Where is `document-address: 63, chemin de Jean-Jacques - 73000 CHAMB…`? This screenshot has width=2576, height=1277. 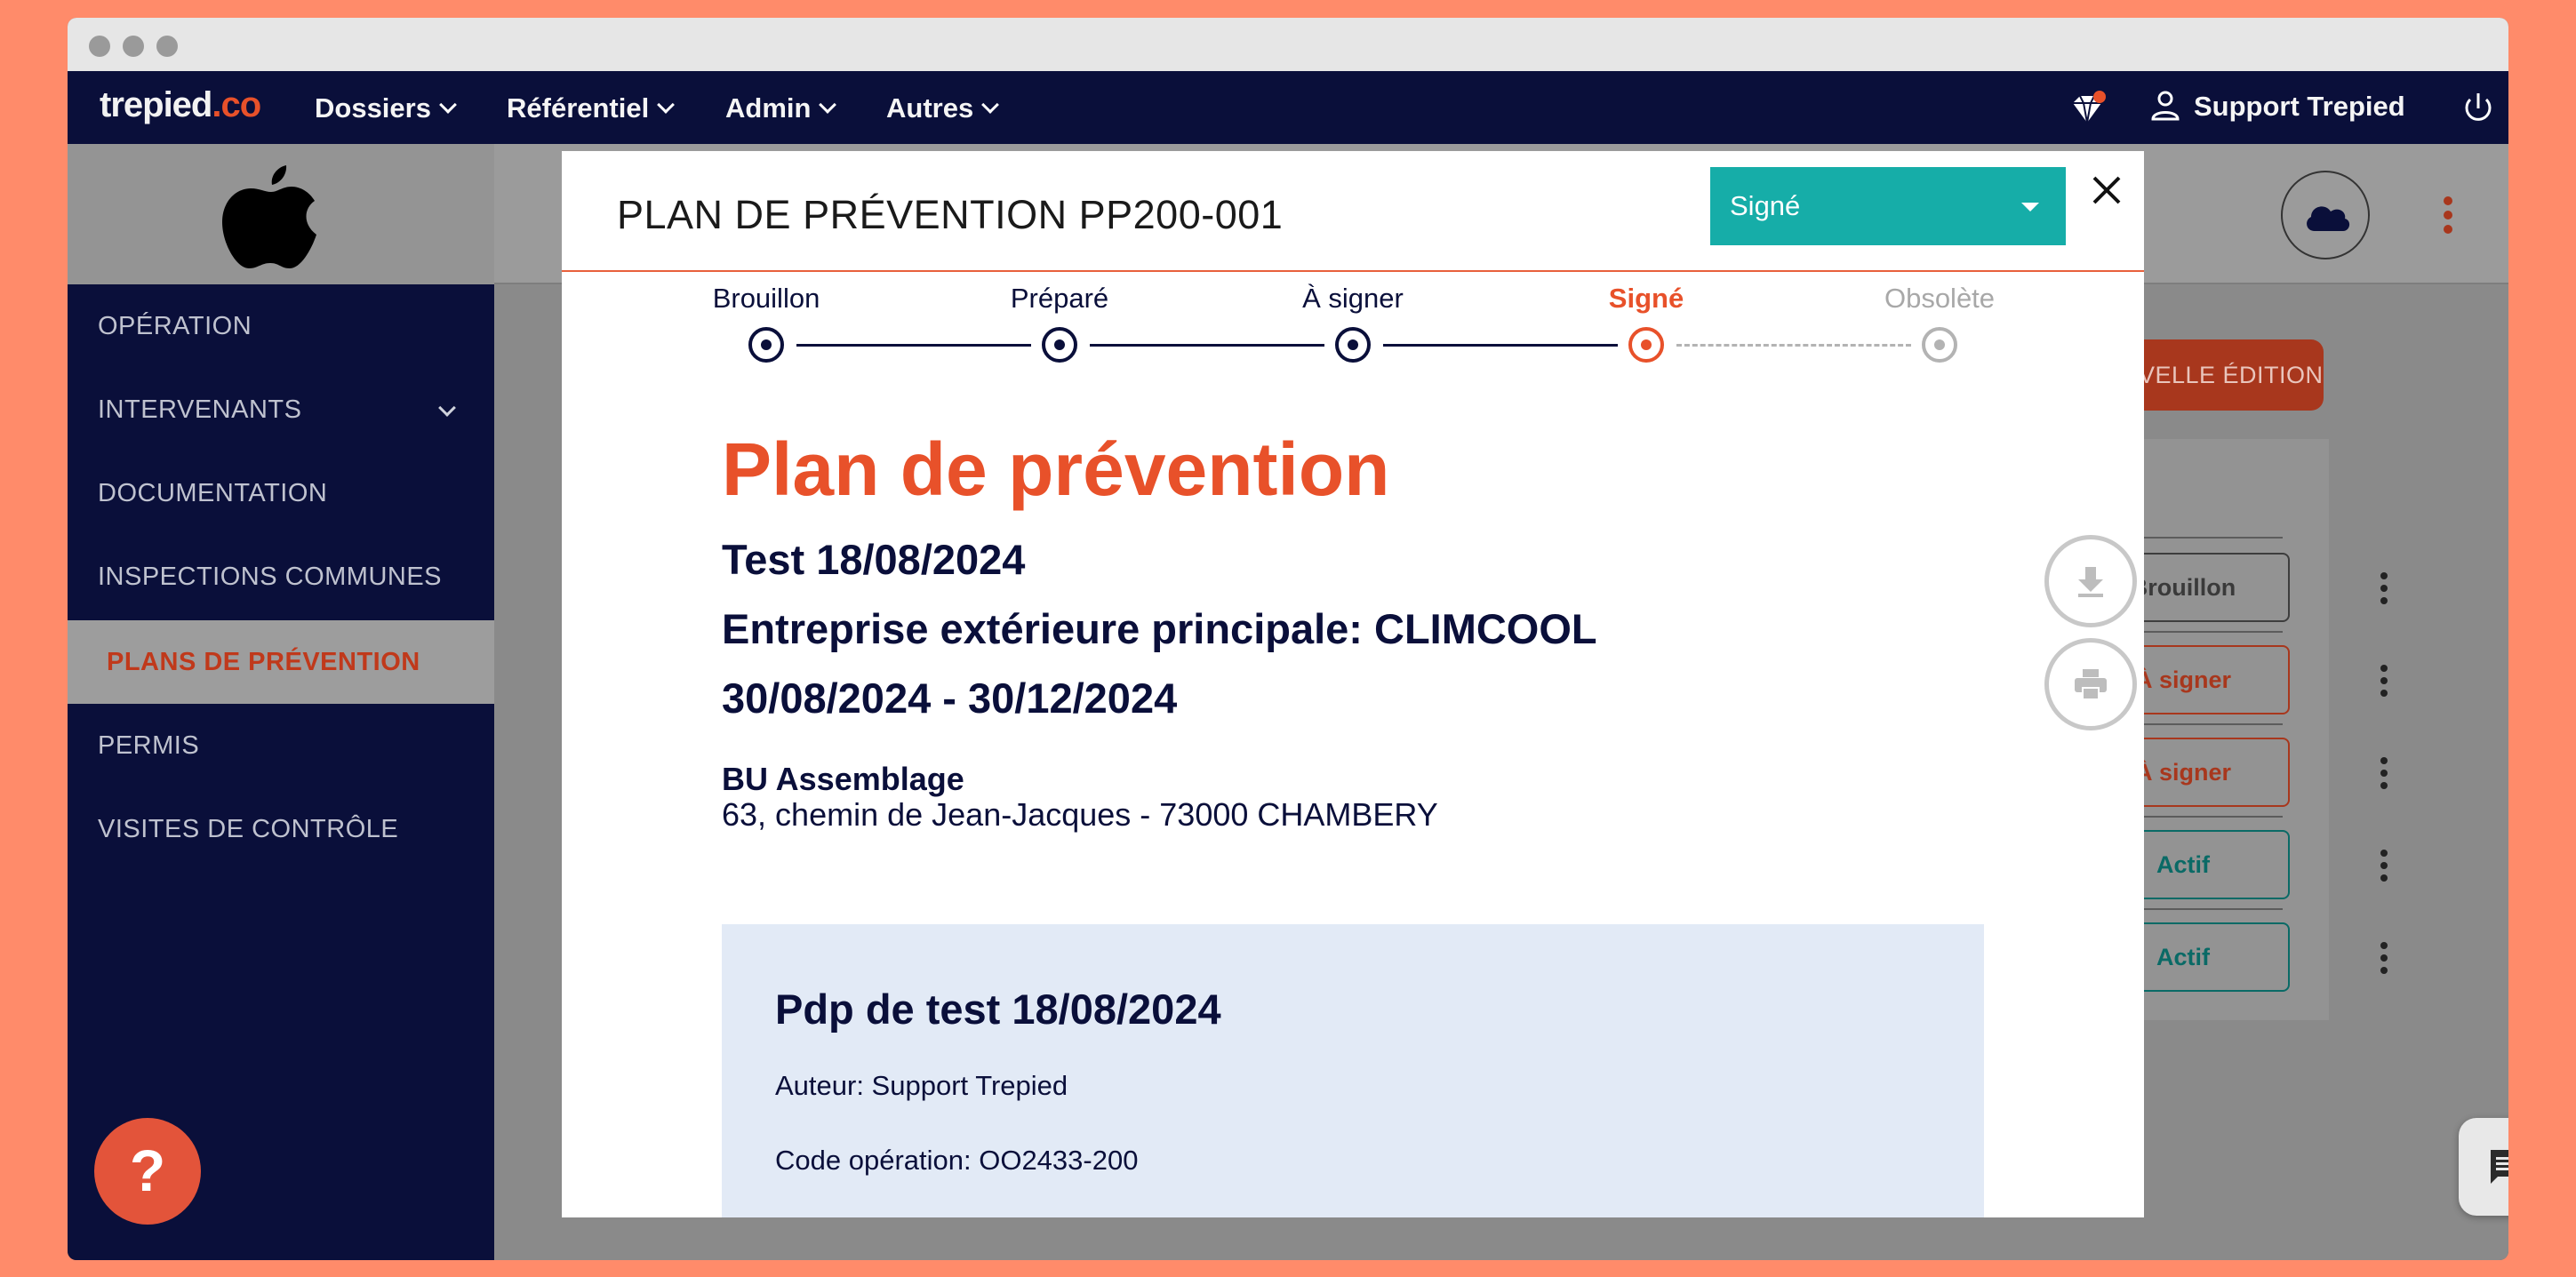
document-address: 63, chemin de Jean-Jacques - 73000 CHAMB… is located at coordinates (1080, 814).